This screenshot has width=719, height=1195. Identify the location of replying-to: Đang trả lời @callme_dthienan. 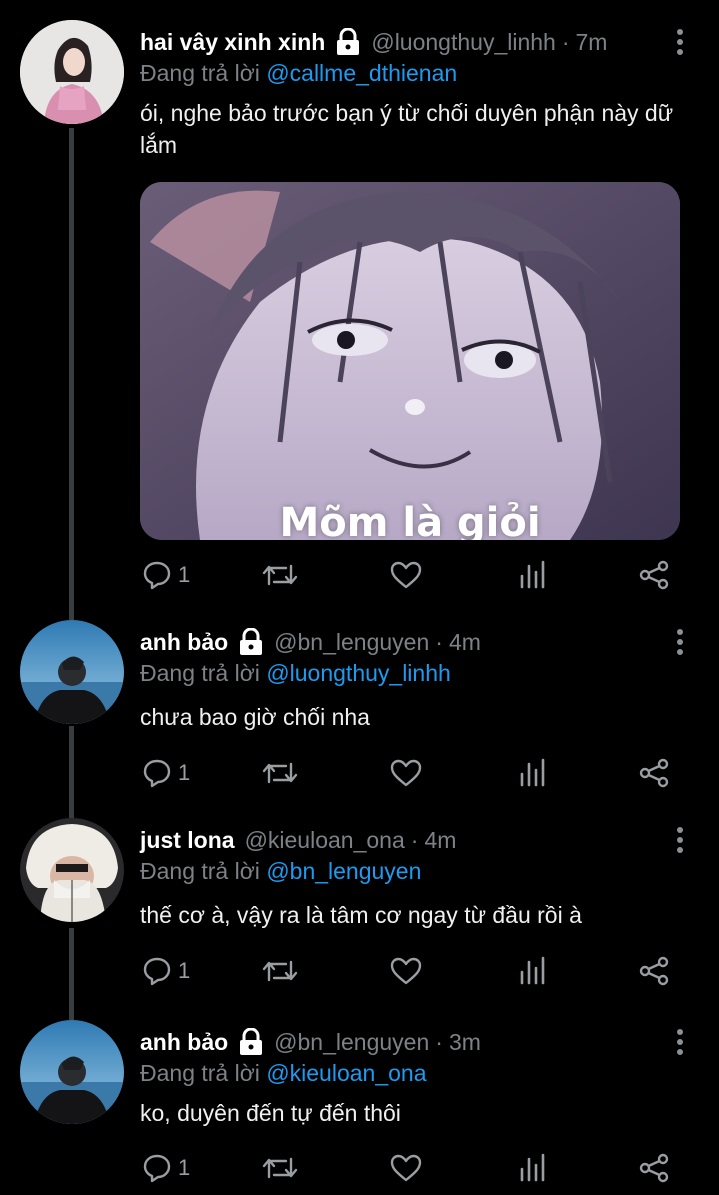
(298, 73).